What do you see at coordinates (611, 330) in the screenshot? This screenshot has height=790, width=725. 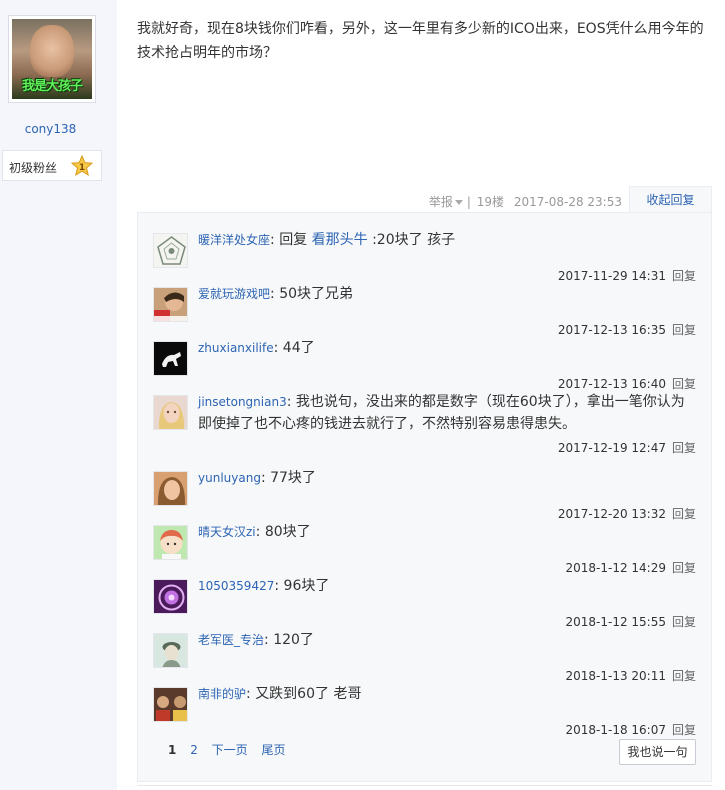 I see `reply-time: 2017-12-13 16:35` at bounding box center [611, 330].